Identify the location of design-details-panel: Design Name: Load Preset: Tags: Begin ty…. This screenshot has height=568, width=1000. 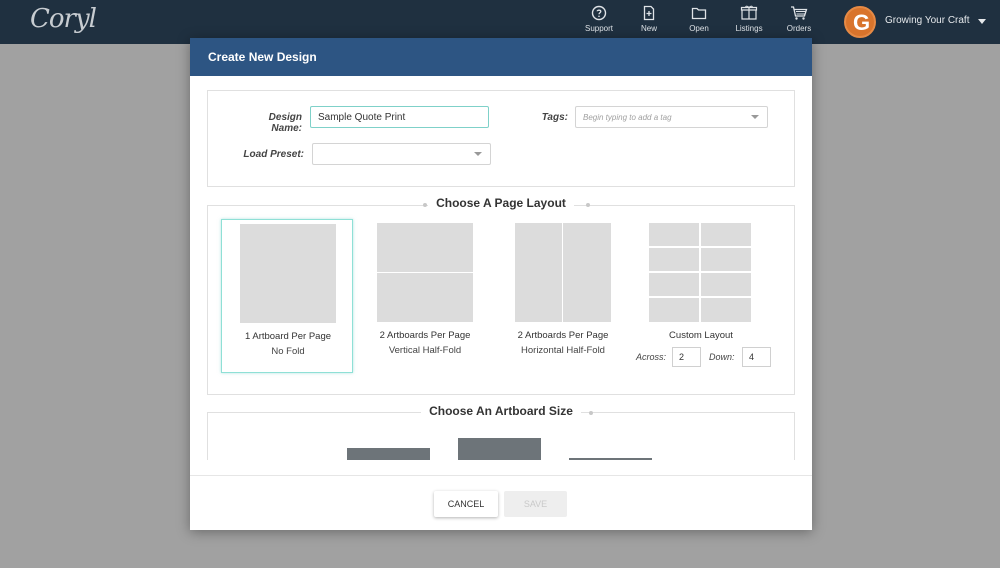
(501, 138).